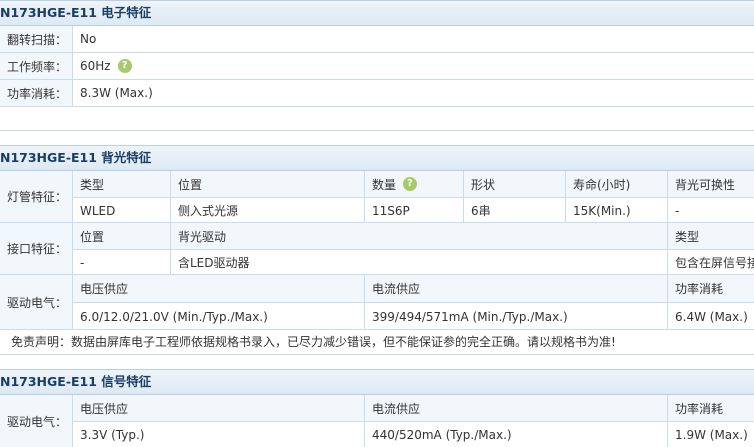 The image size is (754, 447). I want to click on bl-drive-value-current: 399/494/571mA (Min./Typ./Max.), so click(515, 316).